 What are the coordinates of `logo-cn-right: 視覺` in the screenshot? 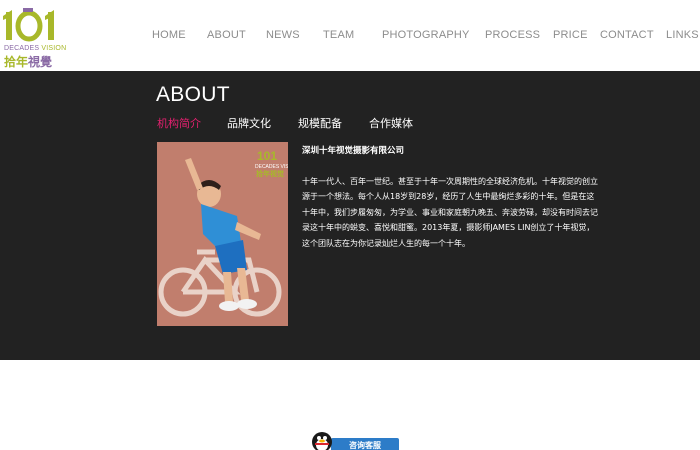 It's located at (40, 62).